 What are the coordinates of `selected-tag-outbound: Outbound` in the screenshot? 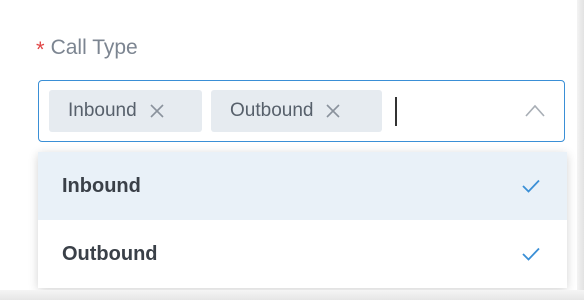 It's located at (296, 111).